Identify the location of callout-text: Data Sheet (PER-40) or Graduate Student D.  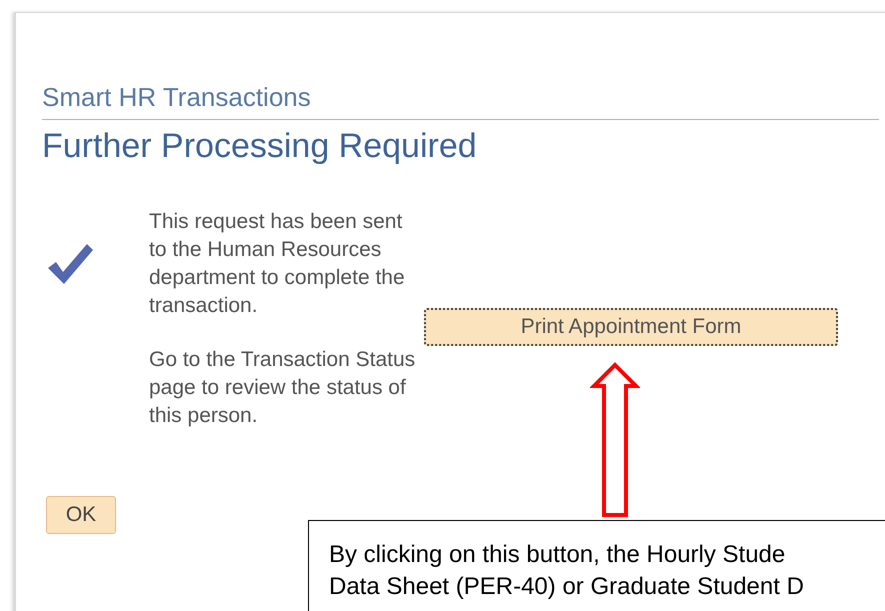
(566, 587).